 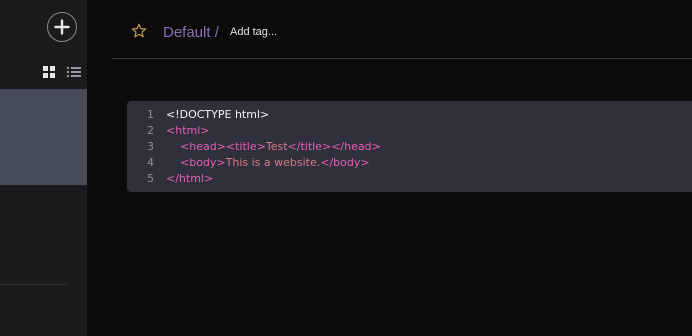 What do you see at coordinates (245, 146) in the screenshot?
I see `code-token: <title>` at bounding box center [245, 146].